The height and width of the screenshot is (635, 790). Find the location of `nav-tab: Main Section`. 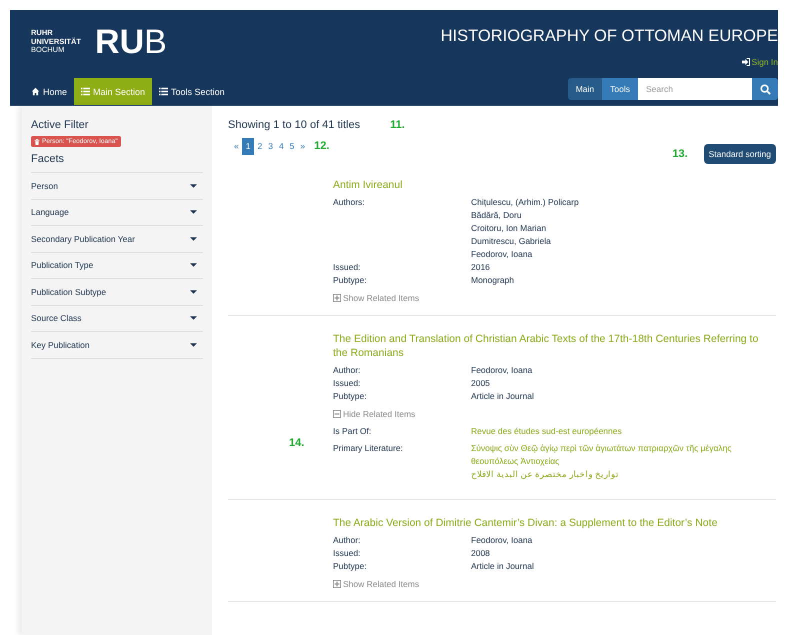

nav-tab: Main Section is located at coordinates (113, 91).